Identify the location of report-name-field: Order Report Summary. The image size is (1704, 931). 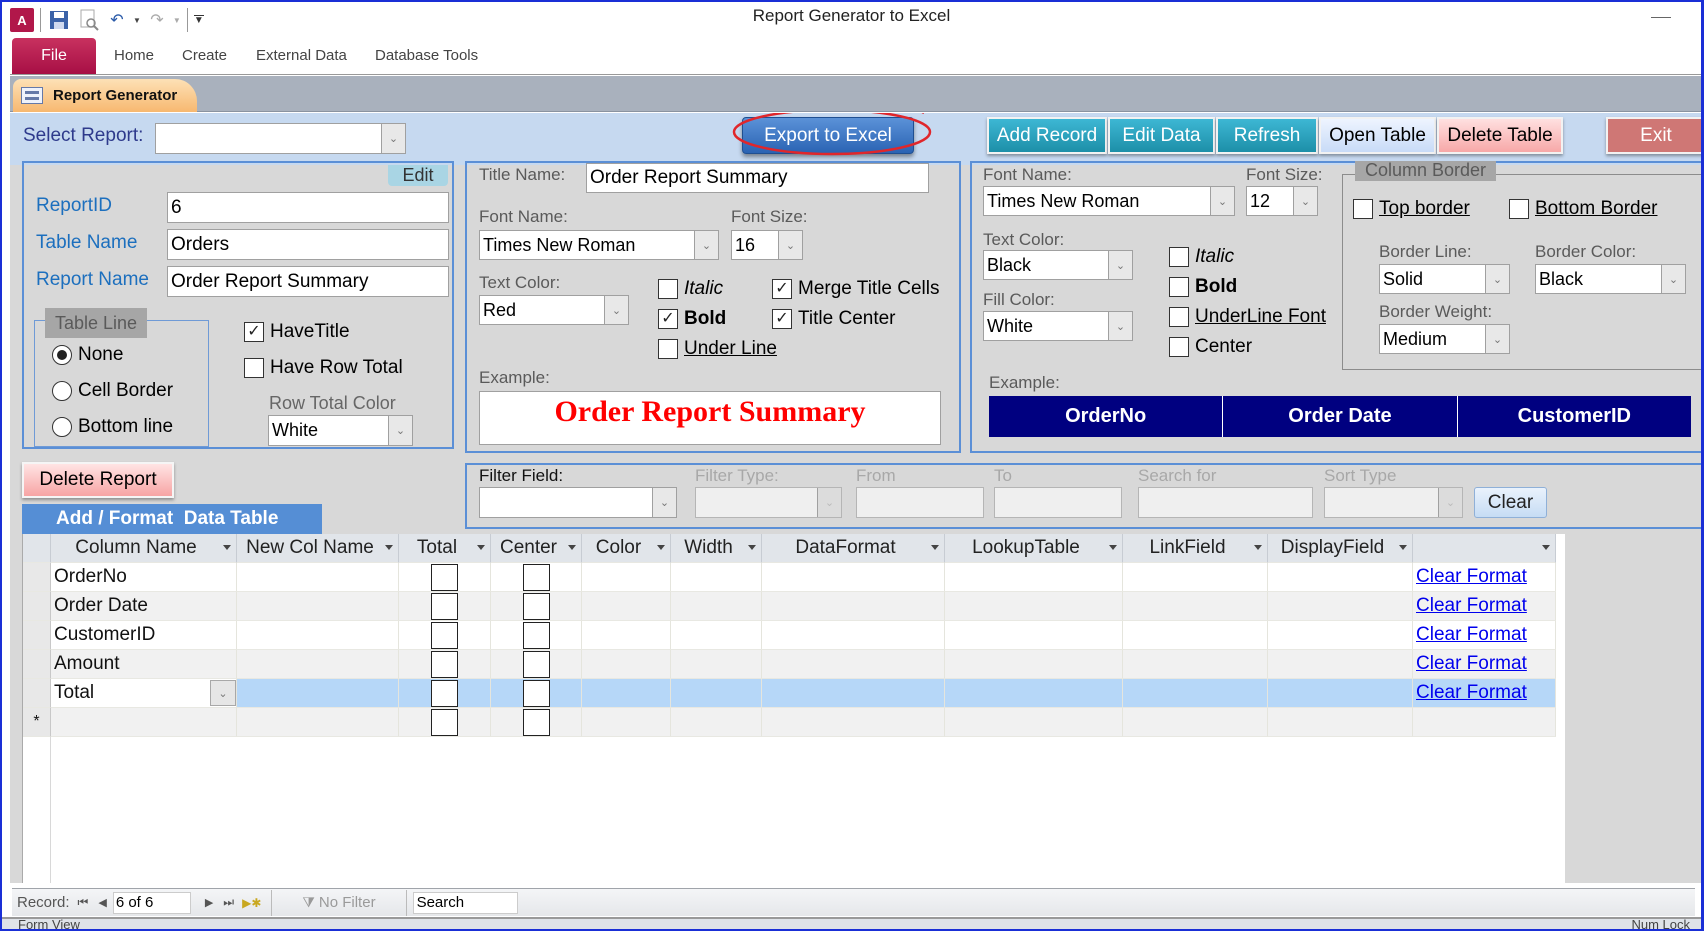
(308, 281).